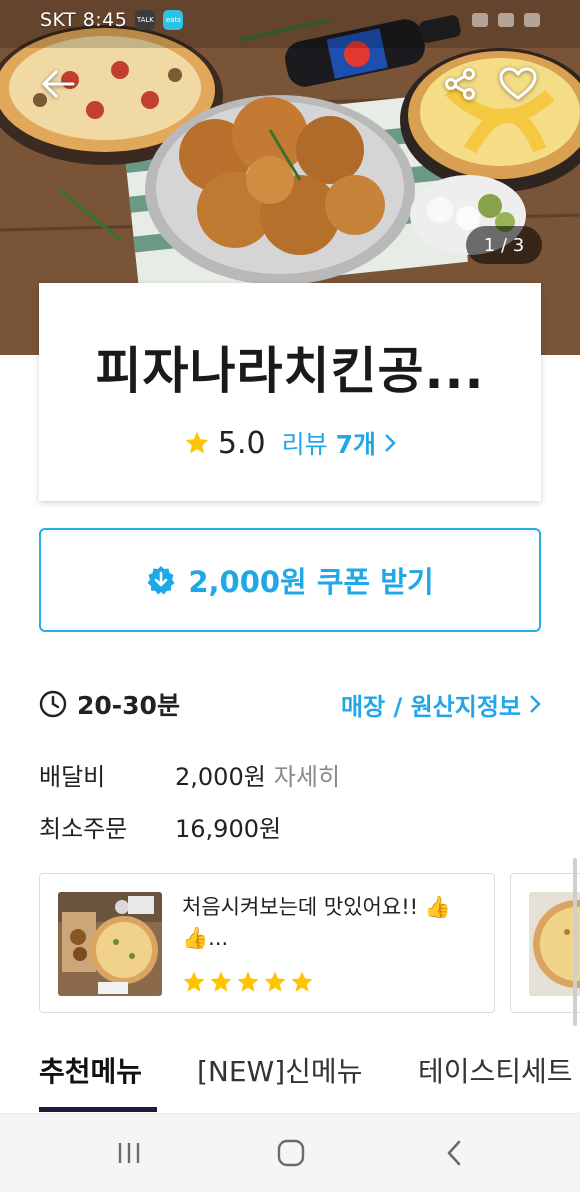 The width and height of the screenshot is (580, 1192). I want to click on system-navigation-bar, so click(290, 1153).